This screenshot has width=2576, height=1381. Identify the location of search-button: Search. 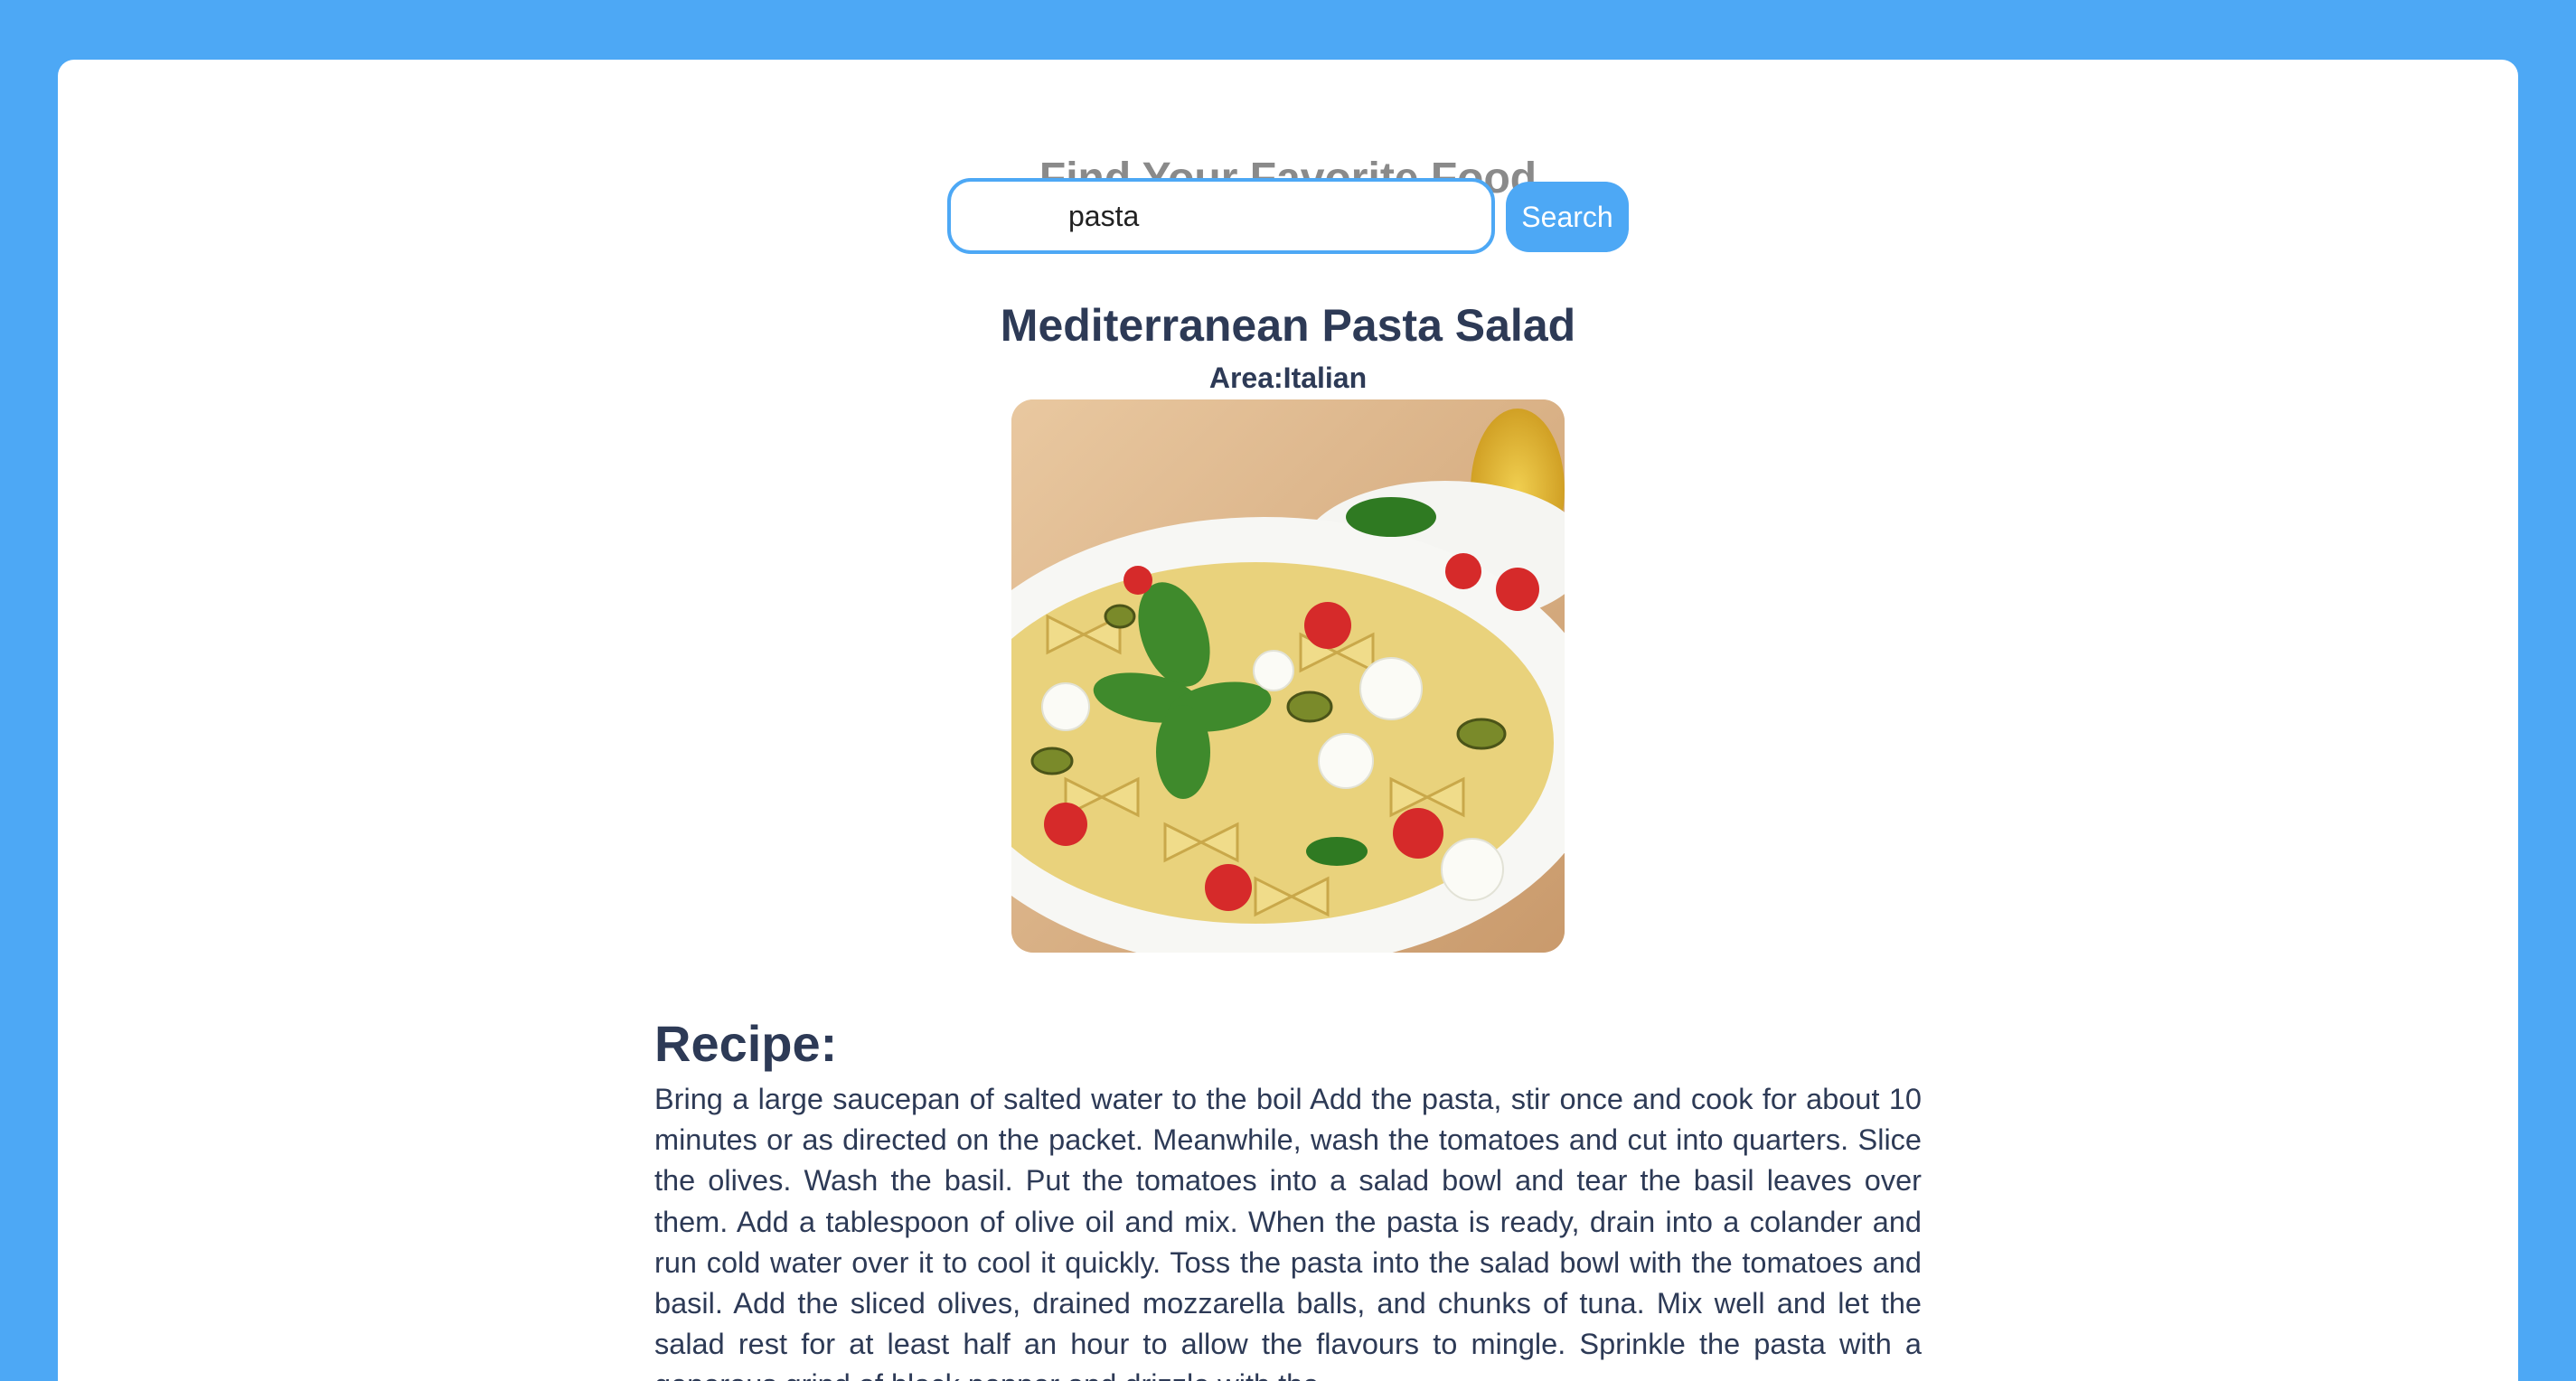
(1568, 217).